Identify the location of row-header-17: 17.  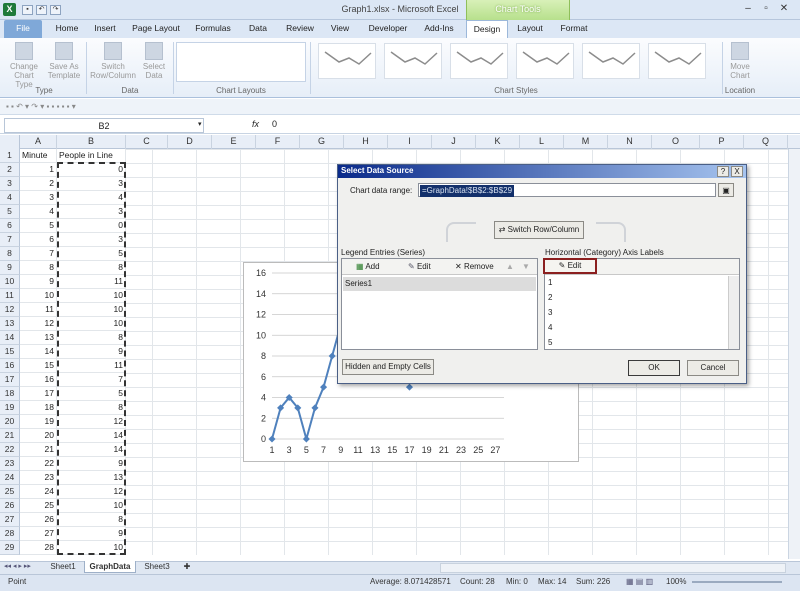
(10, 380).